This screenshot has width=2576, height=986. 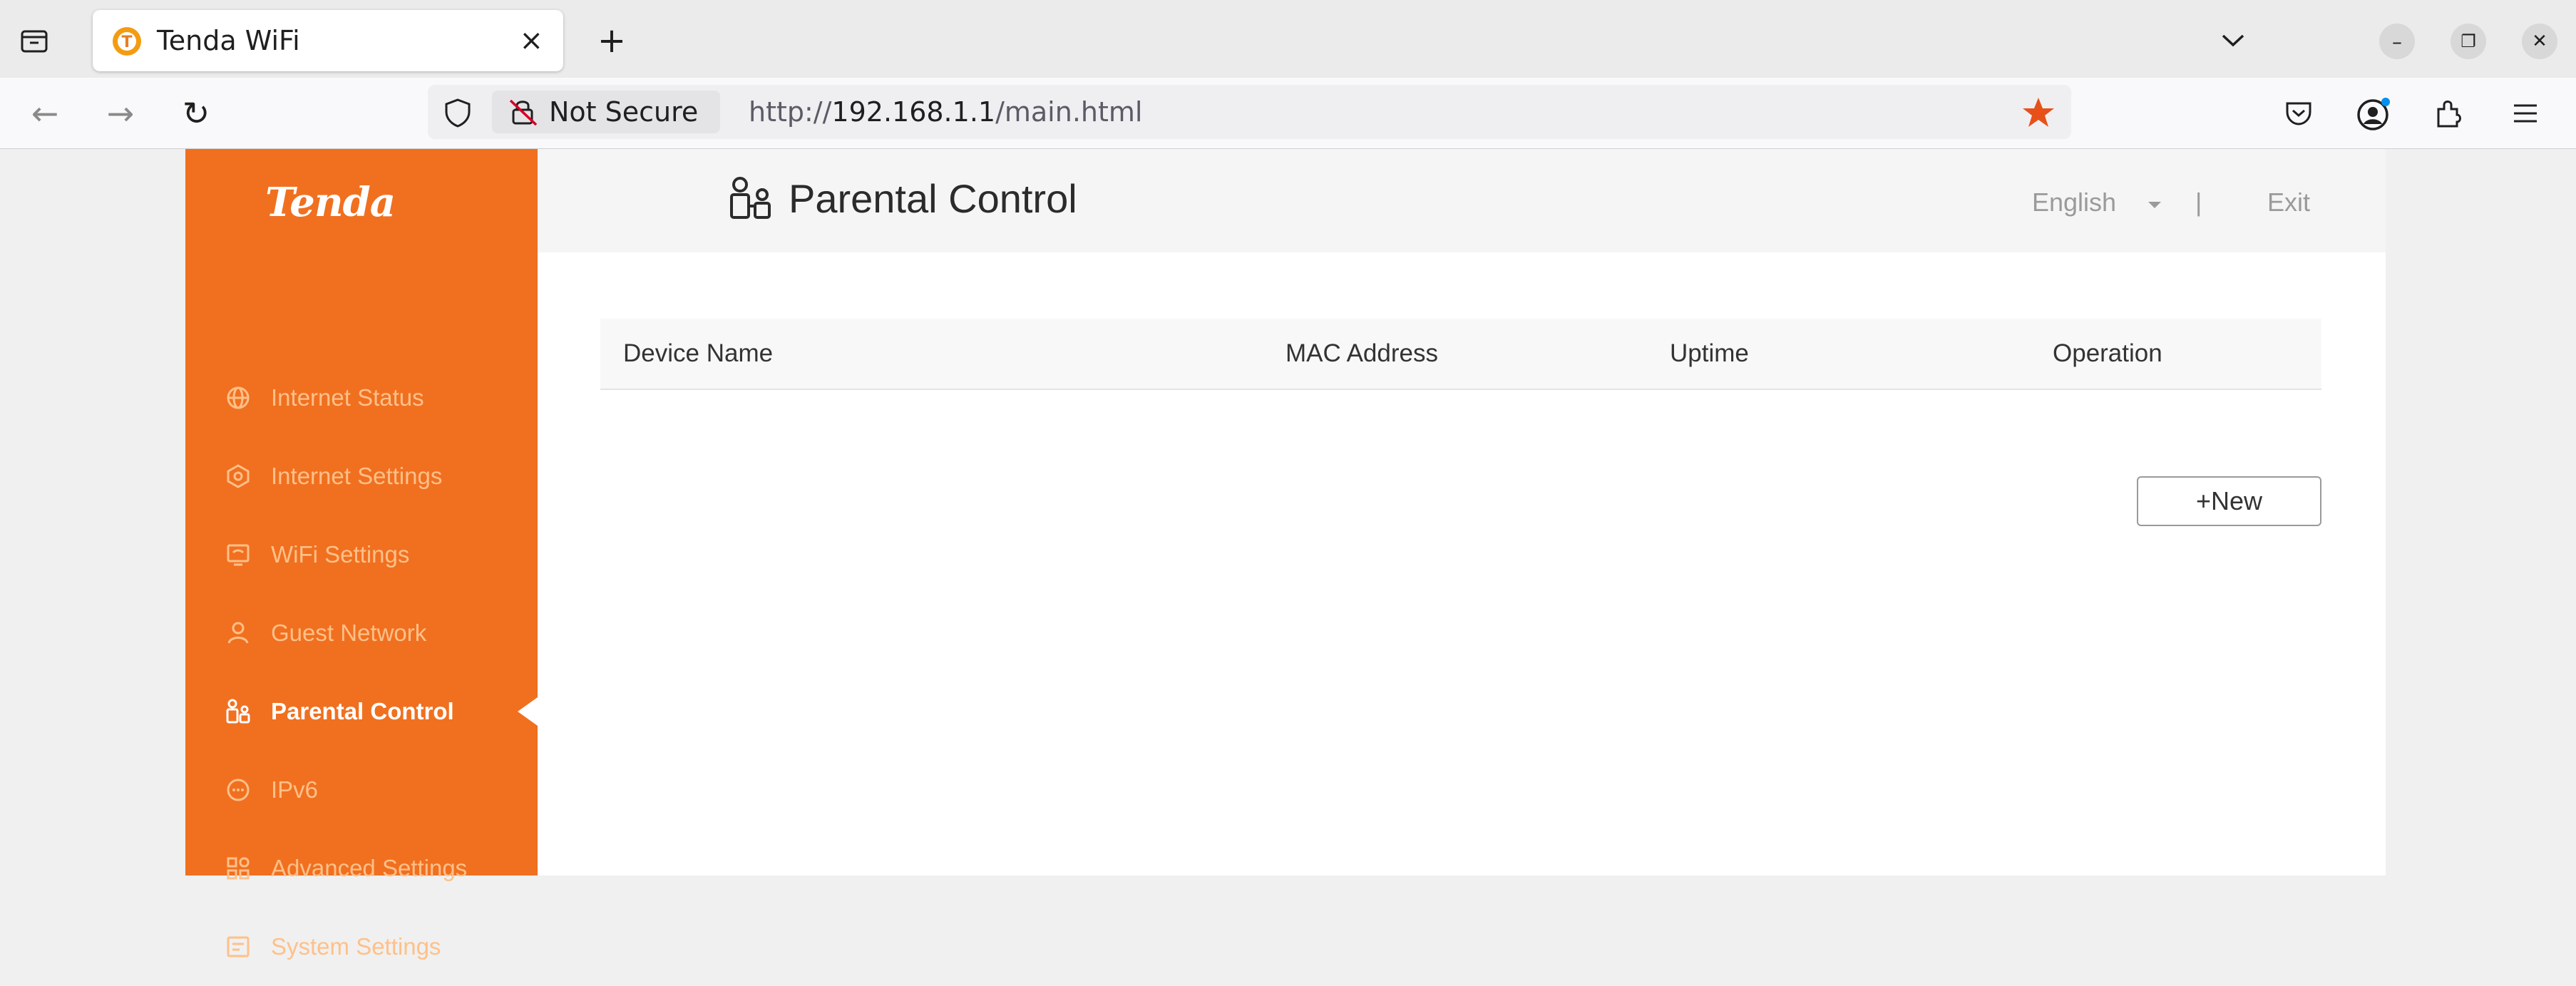 I want to click on sidebar-item-label: Parental Control, so click(x=362, y=711).